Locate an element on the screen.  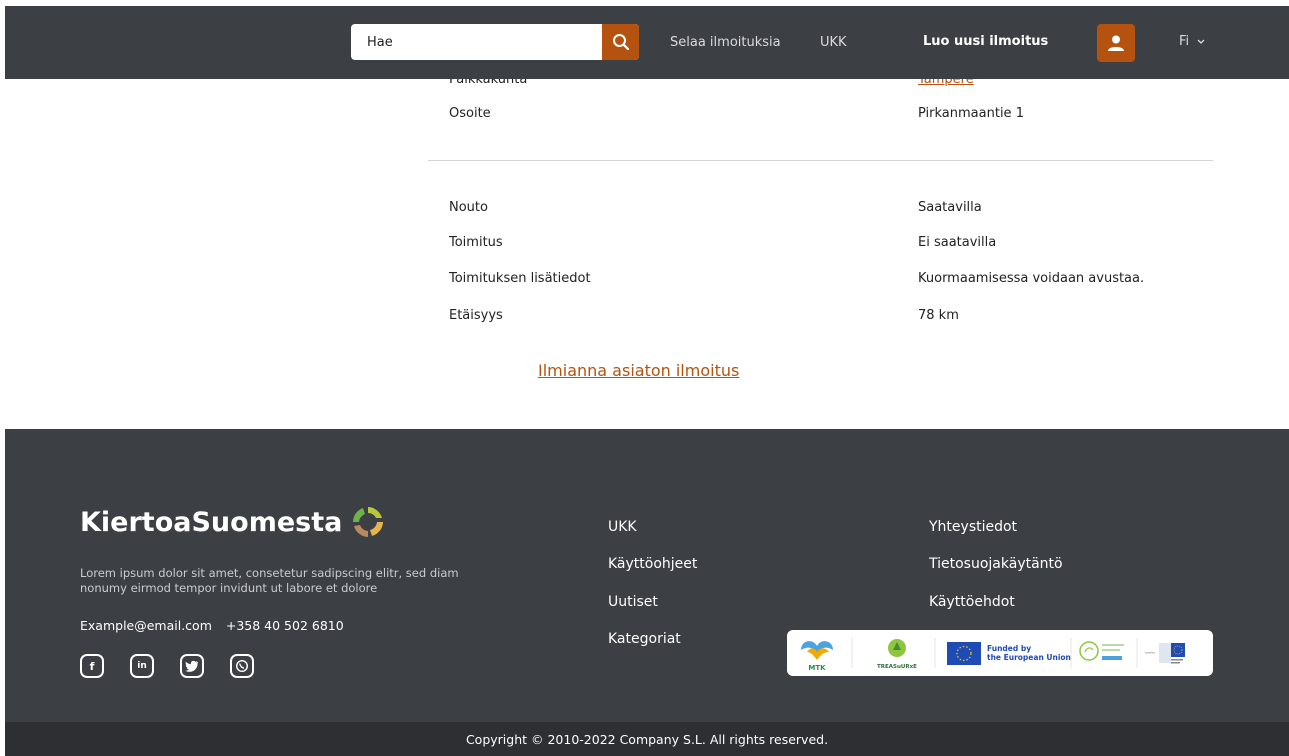
twitter-icon is located at coordinates (192, 666).